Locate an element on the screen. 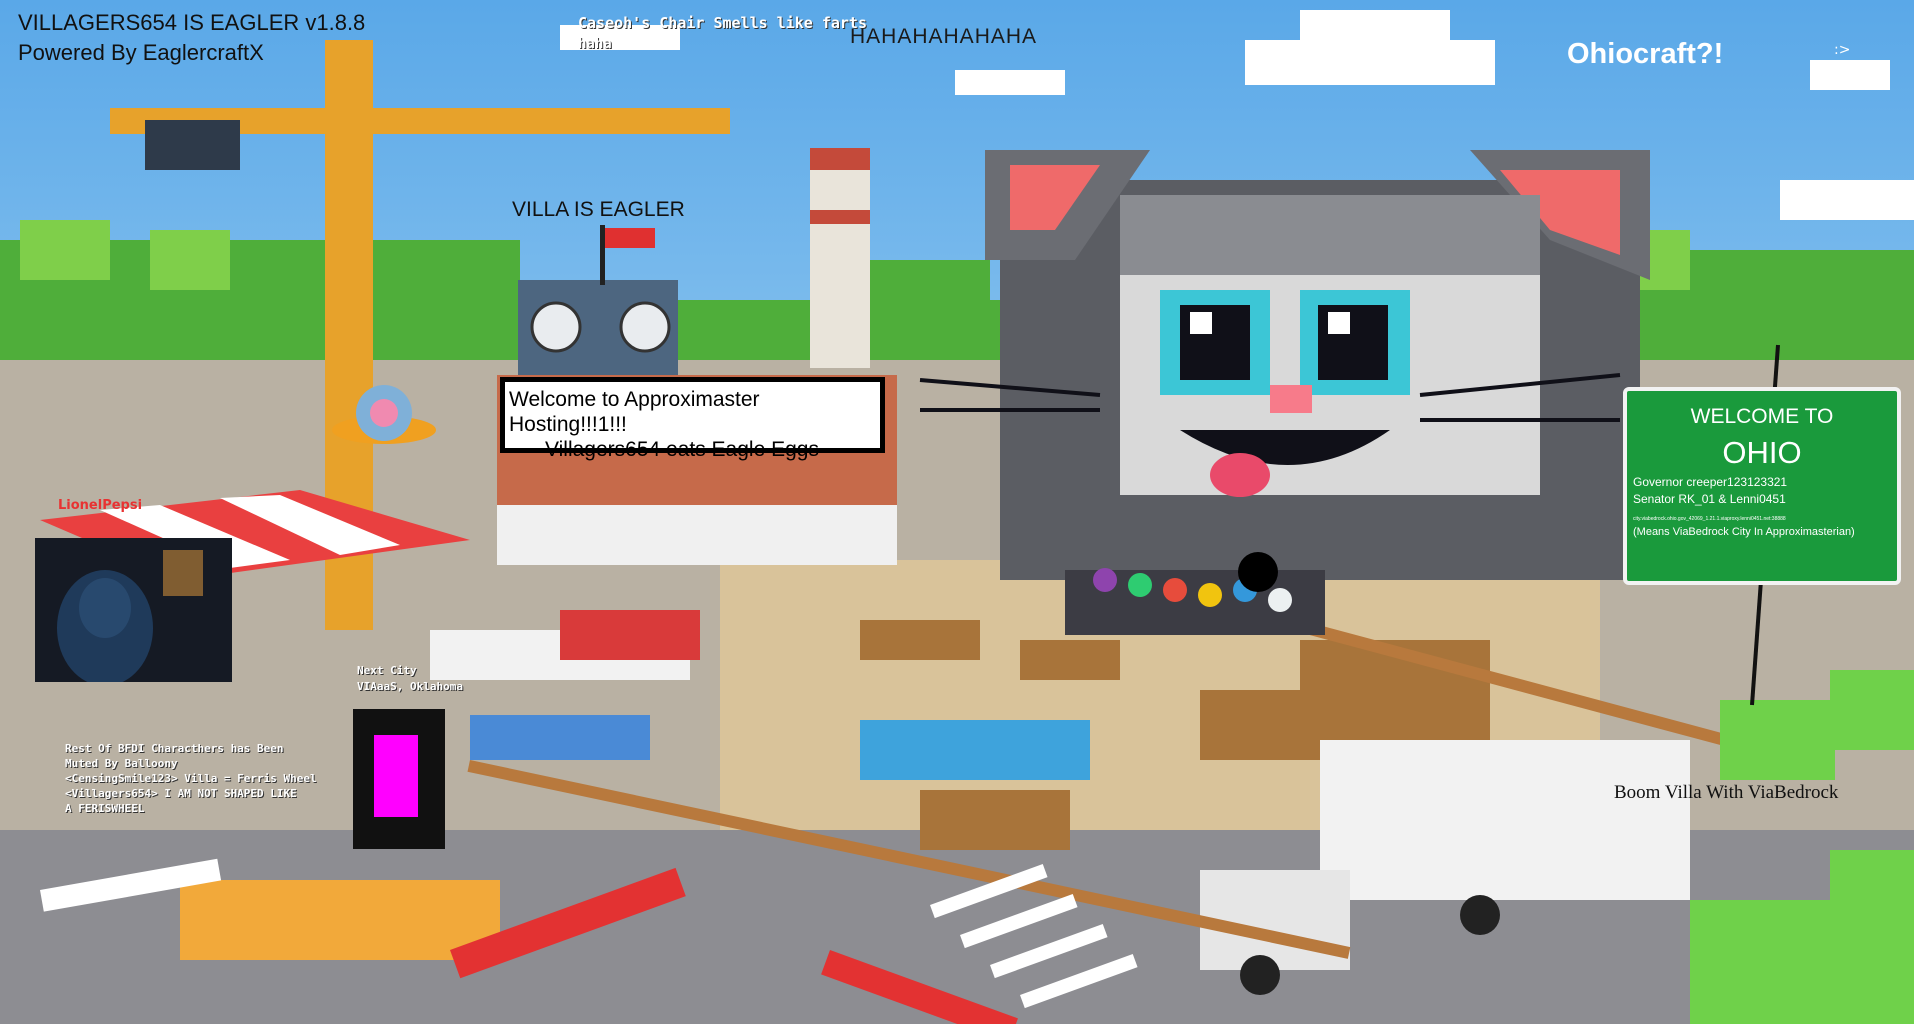  villa-eagler-text: VILLA IS EAGLER is located at coordinates (598, 209).